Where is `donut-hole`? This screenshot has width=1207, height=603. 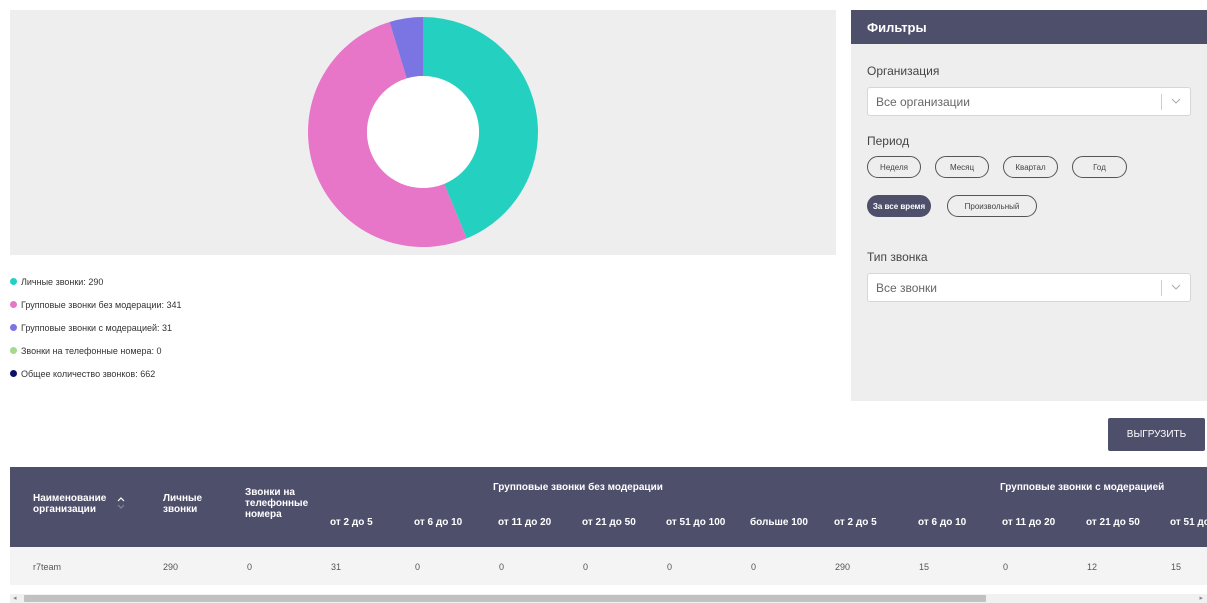 donut-hole is located at coordinates (423, 132).